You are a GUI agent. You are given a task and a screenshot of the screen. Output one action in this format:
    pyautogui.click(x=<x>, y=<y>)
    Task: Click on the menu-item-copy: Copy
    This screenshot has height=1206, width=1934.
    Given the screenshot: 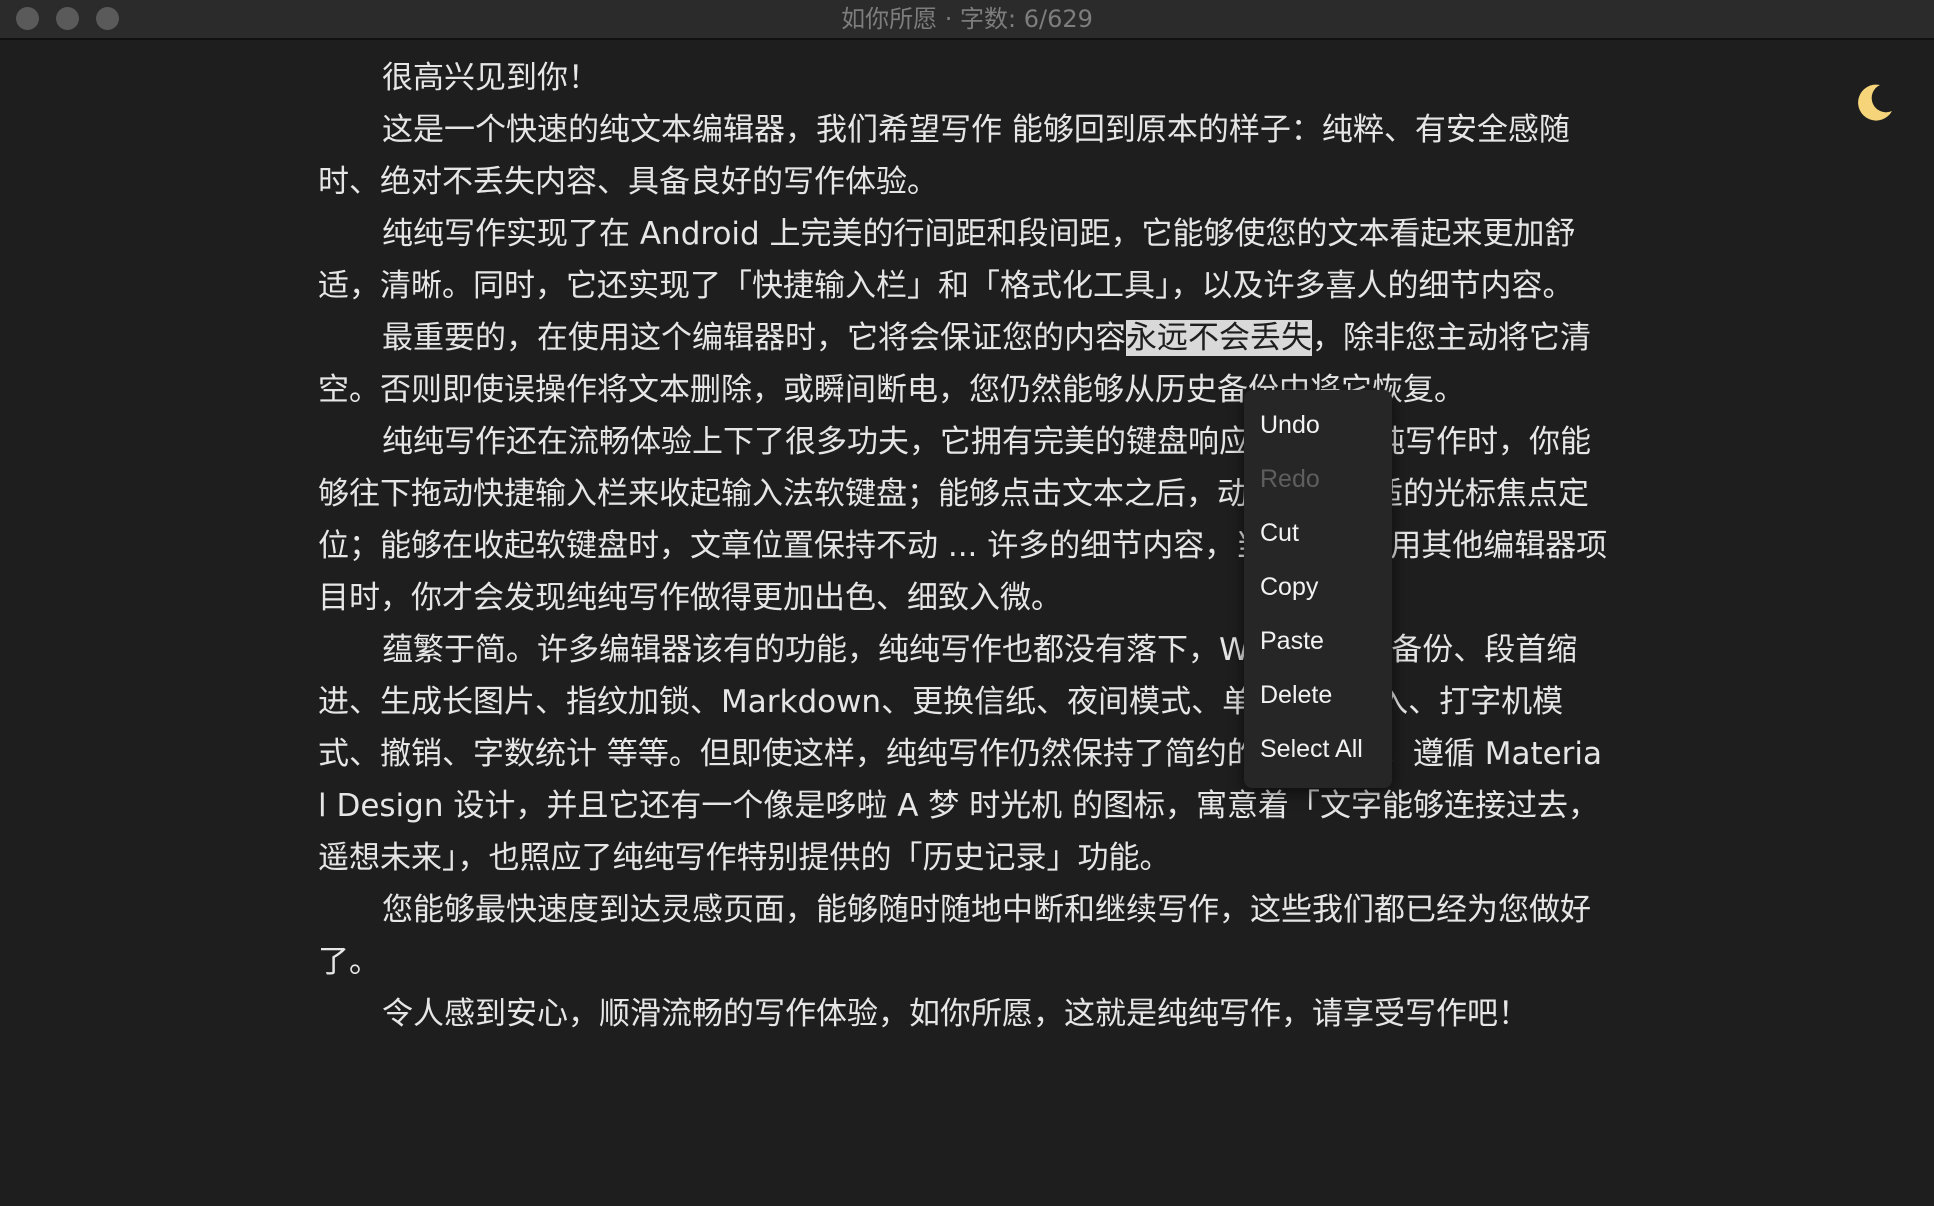 What is the action you would take?
    pyautogui.click(x=1318, y=587)
    